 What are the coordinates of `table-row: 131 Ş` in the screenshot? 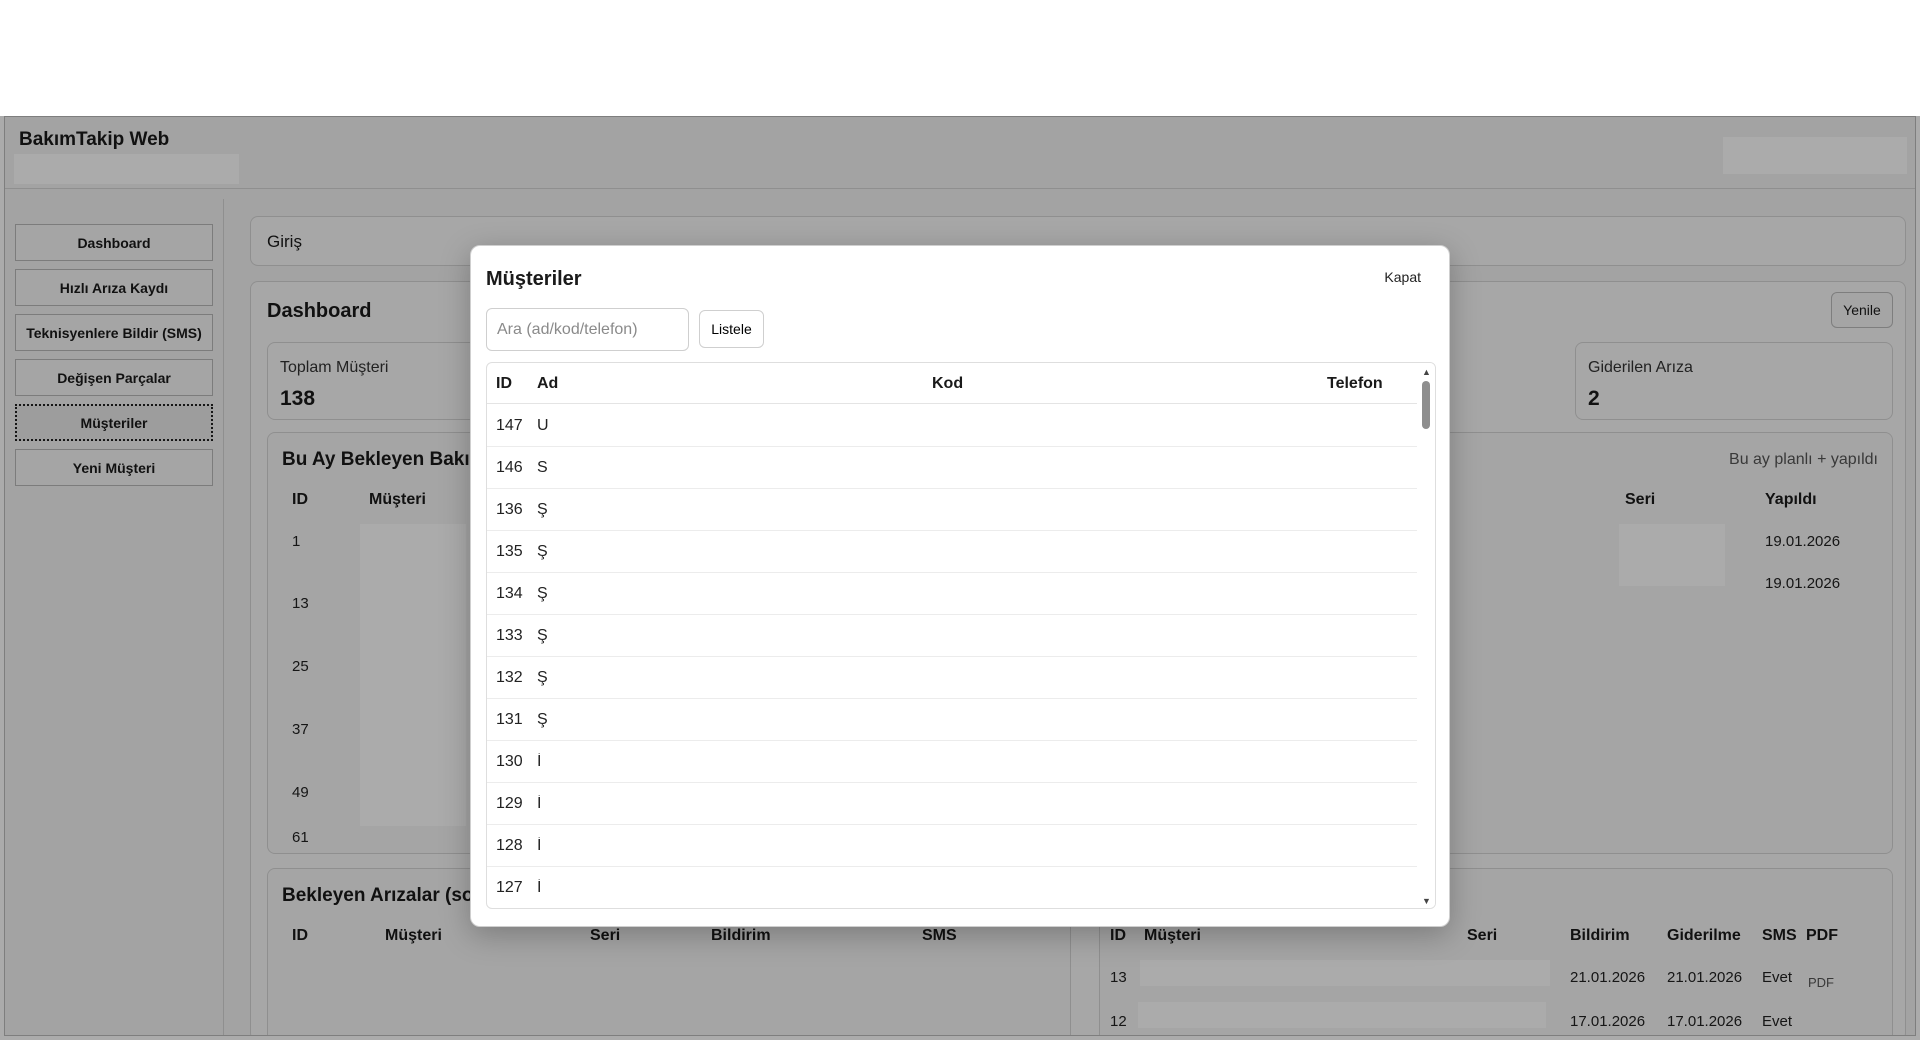 It's located at (952, 720).